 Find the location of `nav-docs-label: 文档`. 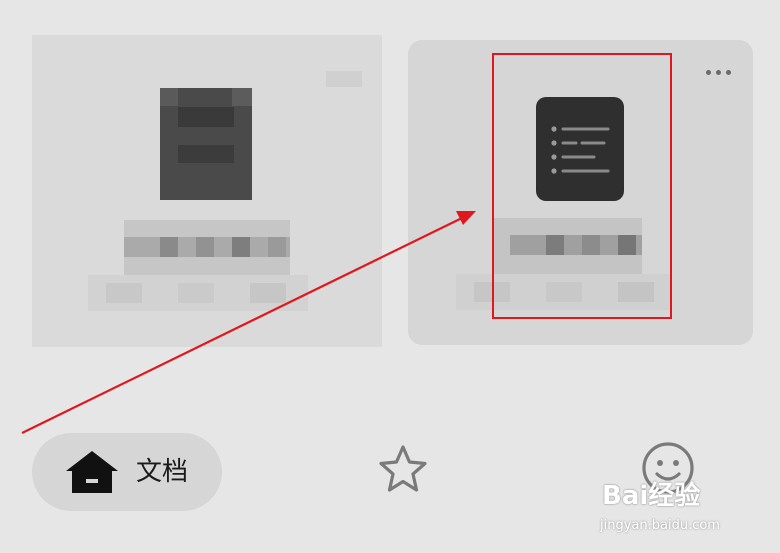

nav-docs-label: 文档 is located at coordinates (162, 472).